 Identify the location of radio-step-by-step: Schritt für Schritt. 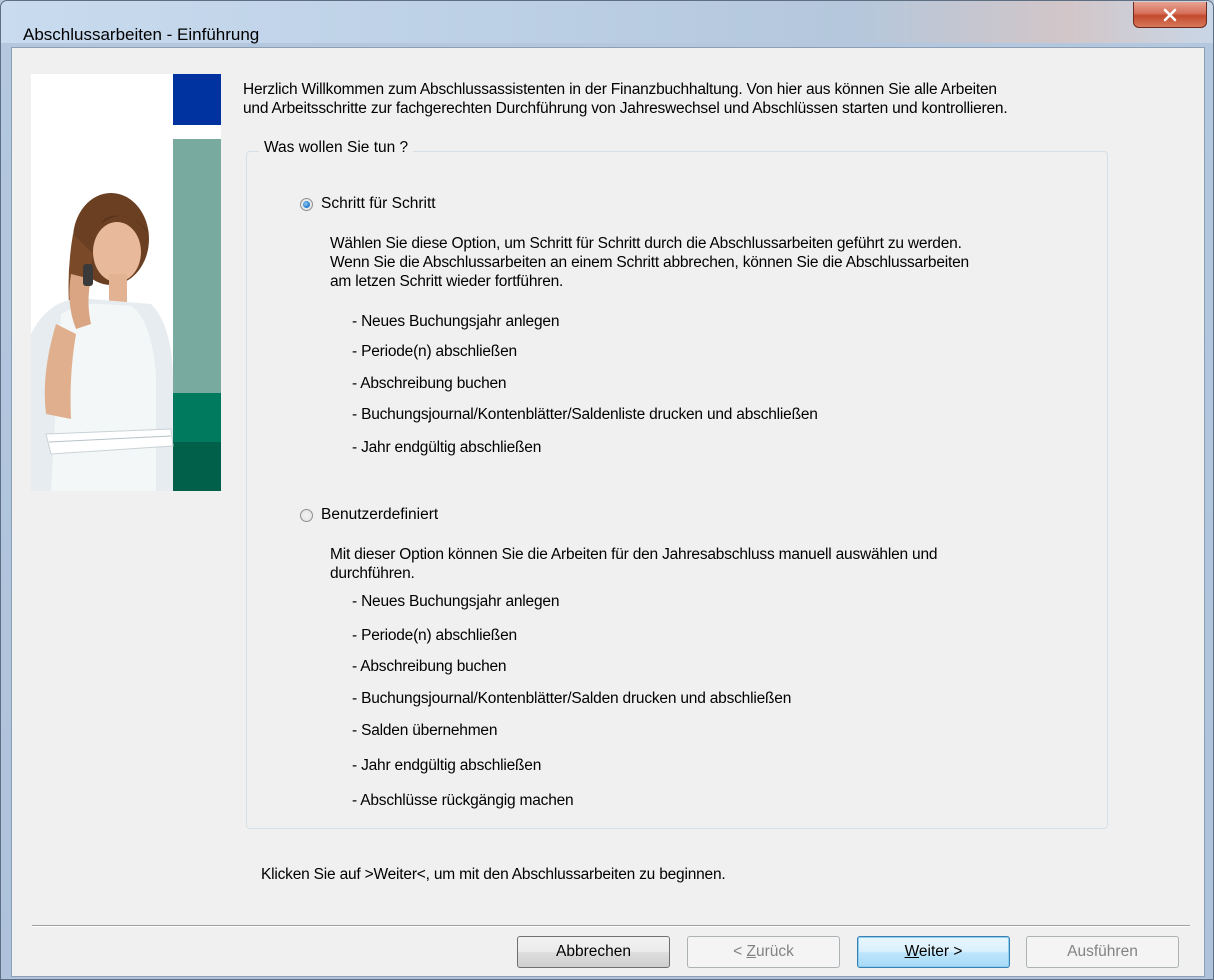
(368, 204).